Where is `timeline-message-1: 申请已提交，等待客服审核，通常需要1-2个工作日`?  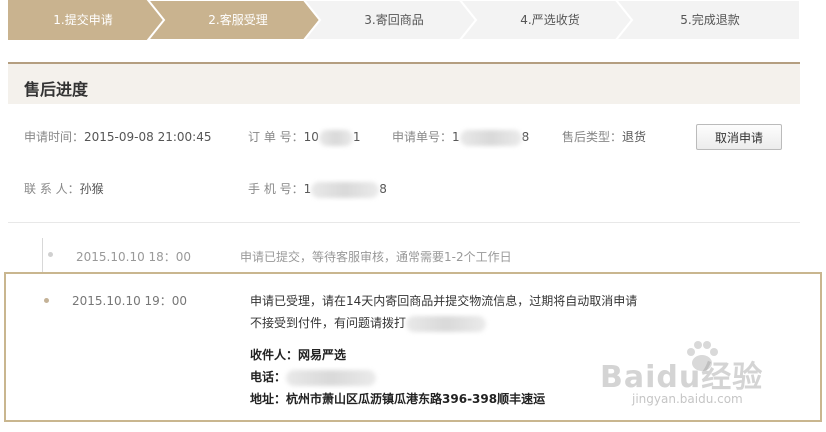
timeline-message-1: 申请已提交，等待客服审核，通常需要1-2个工作日 is located at coordinates (376, 257).